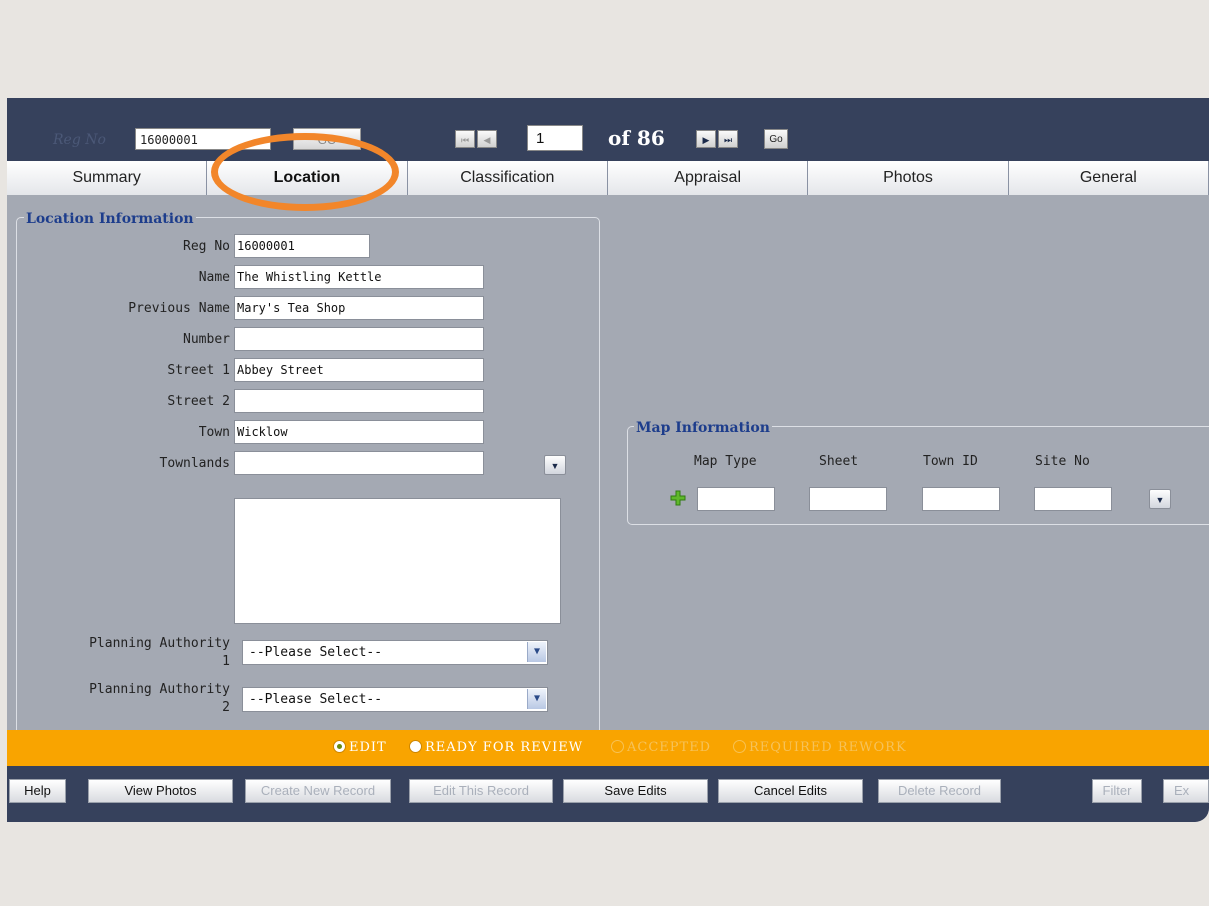  What do you see at coordinates (226, 707) in the screenshot?
I see `planning-authority-2-number: 2` at bounding box center [226, 707].